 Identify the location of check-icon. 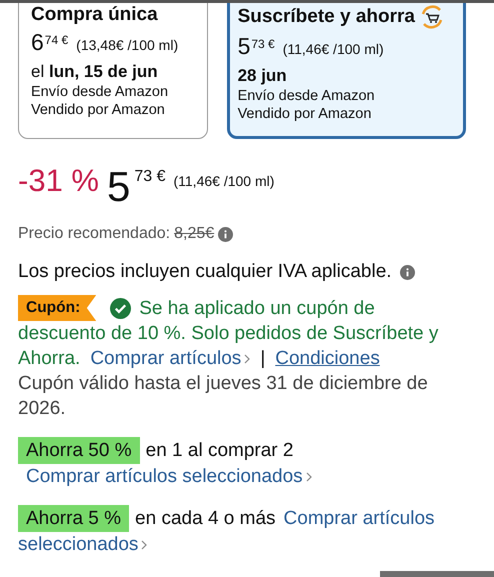
(121, 308).